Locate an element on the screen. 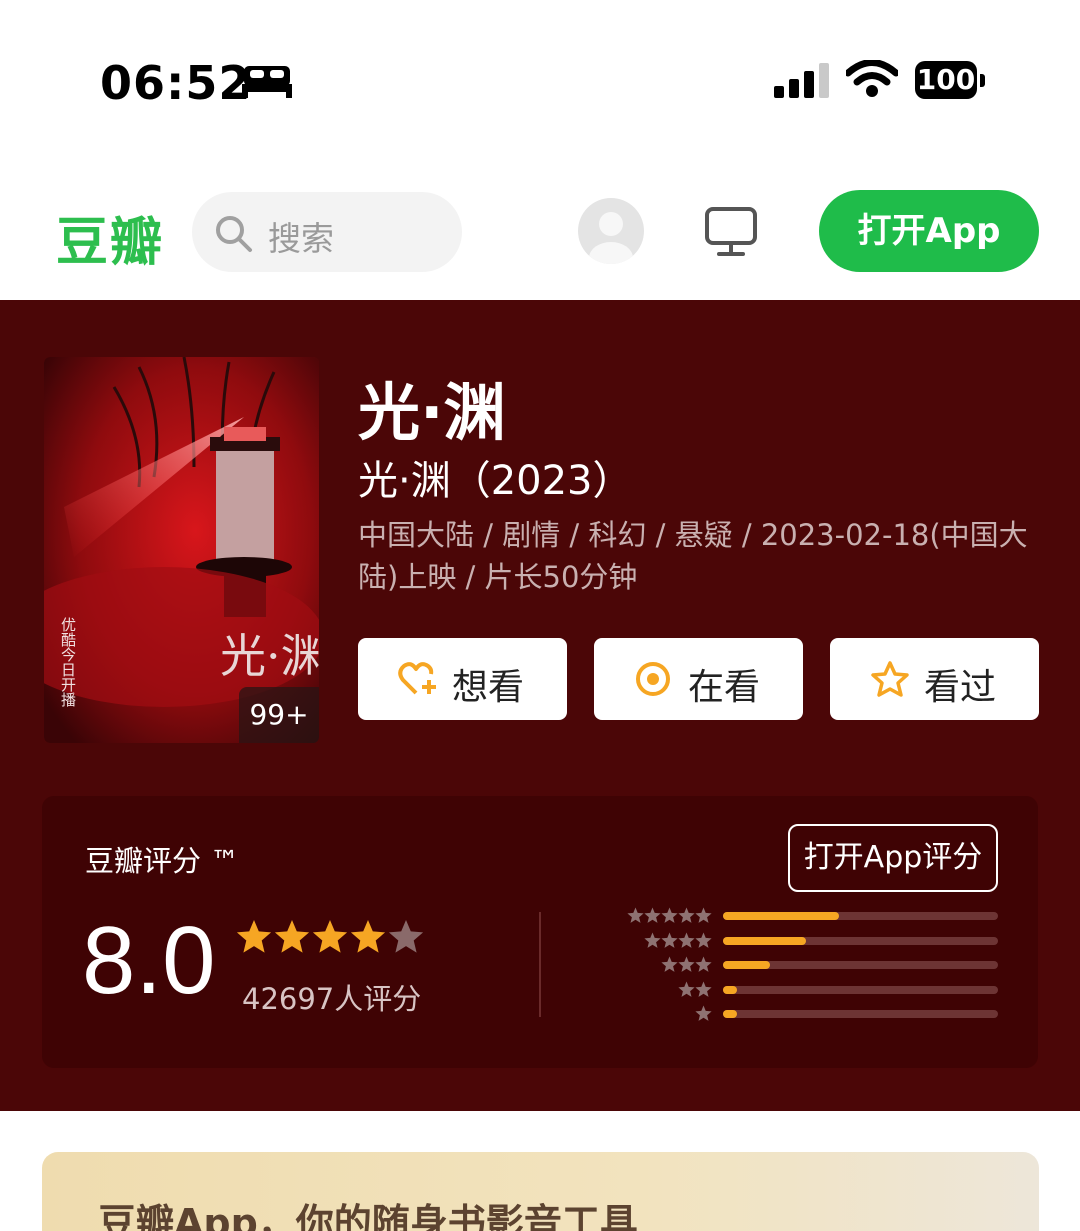 This screenshot has width=1080, height=1231. search-icon is located at coordinates (234, 234).